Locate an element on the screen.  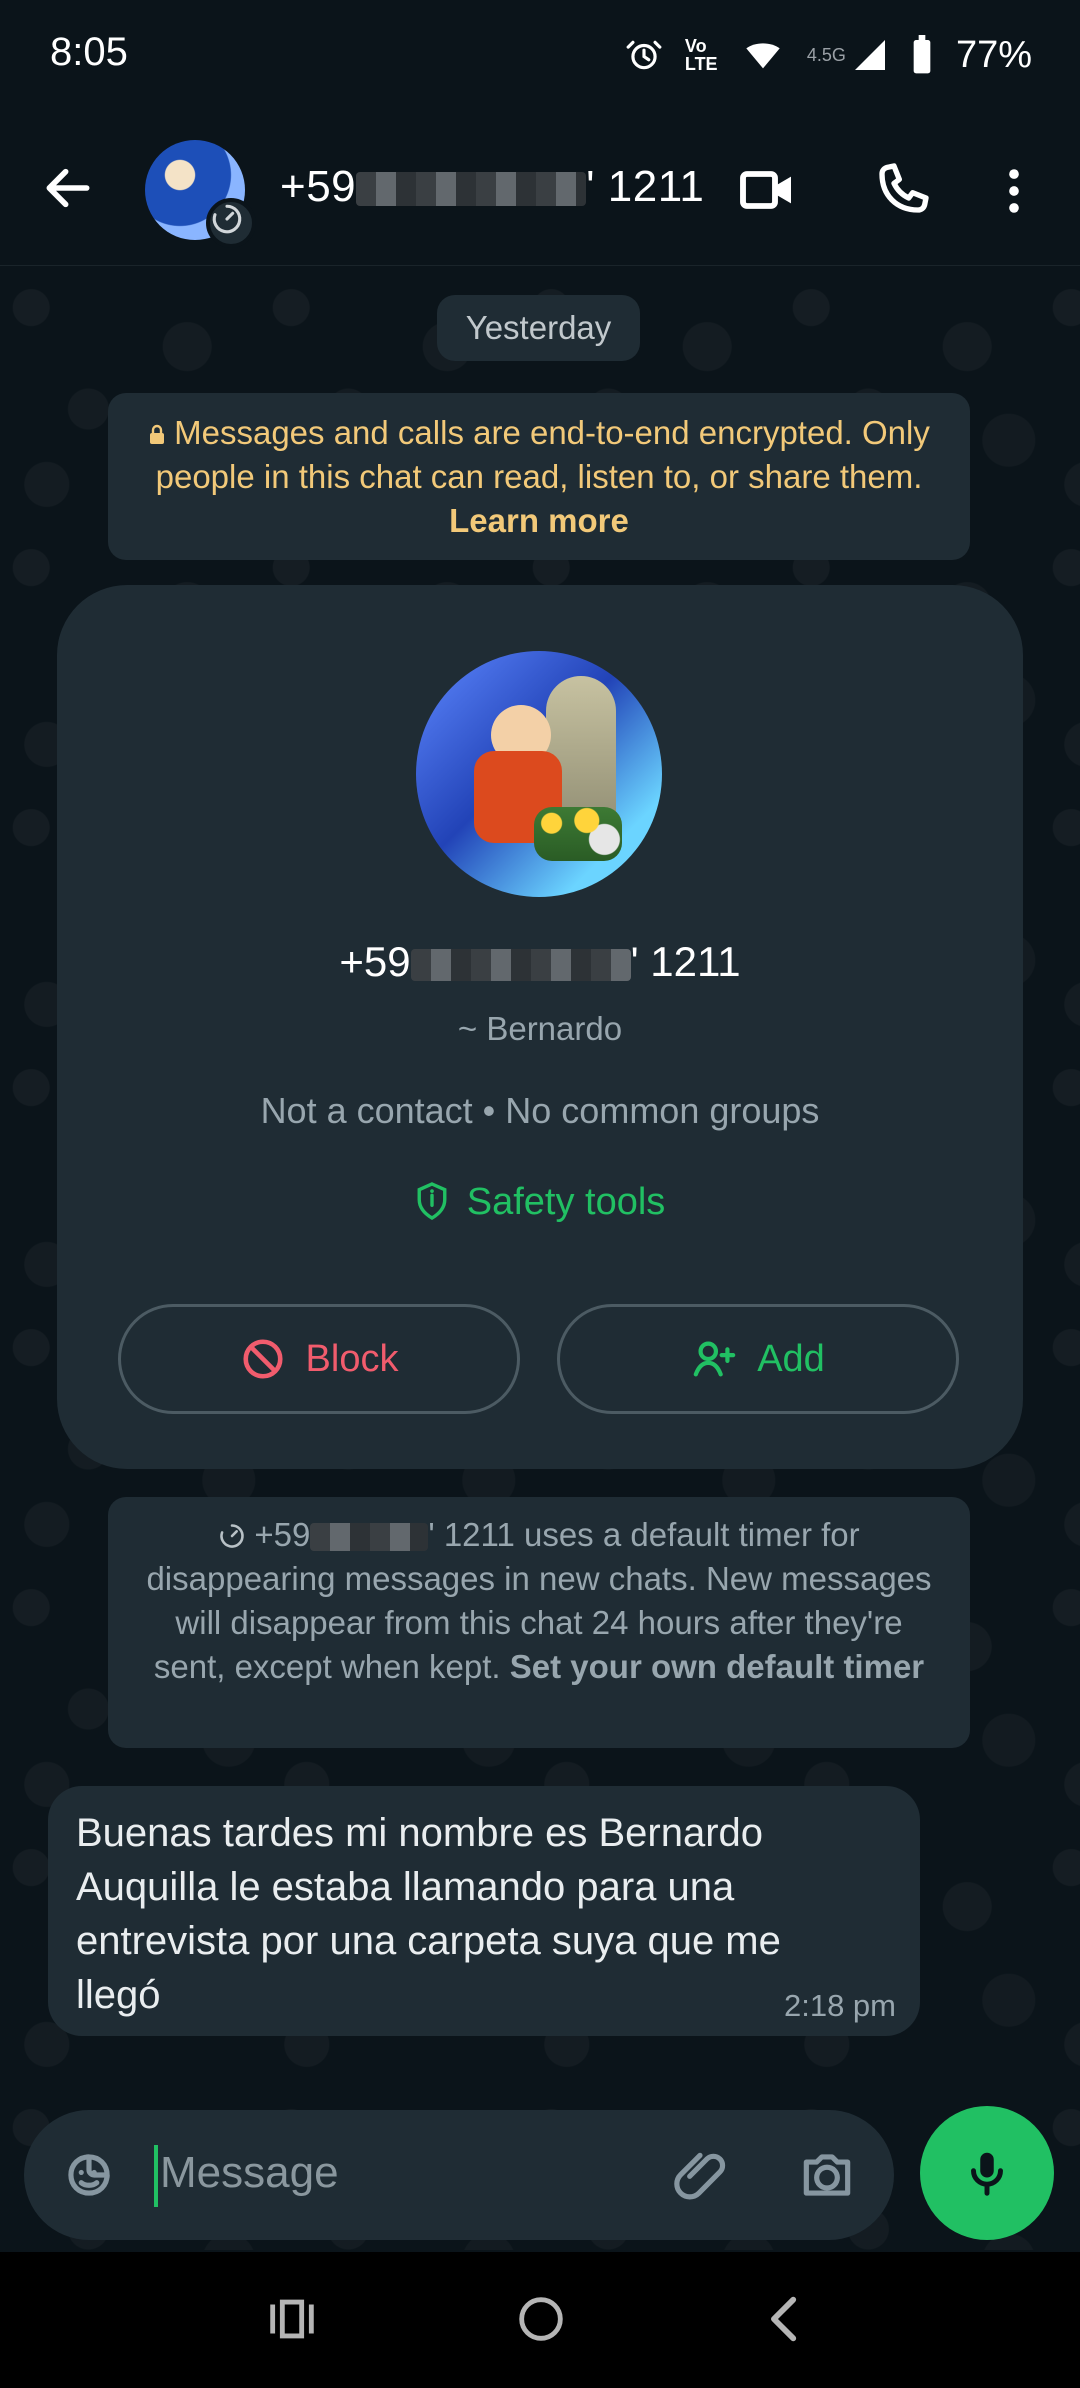
block-button: Block is located at coordinates (319, 1359).